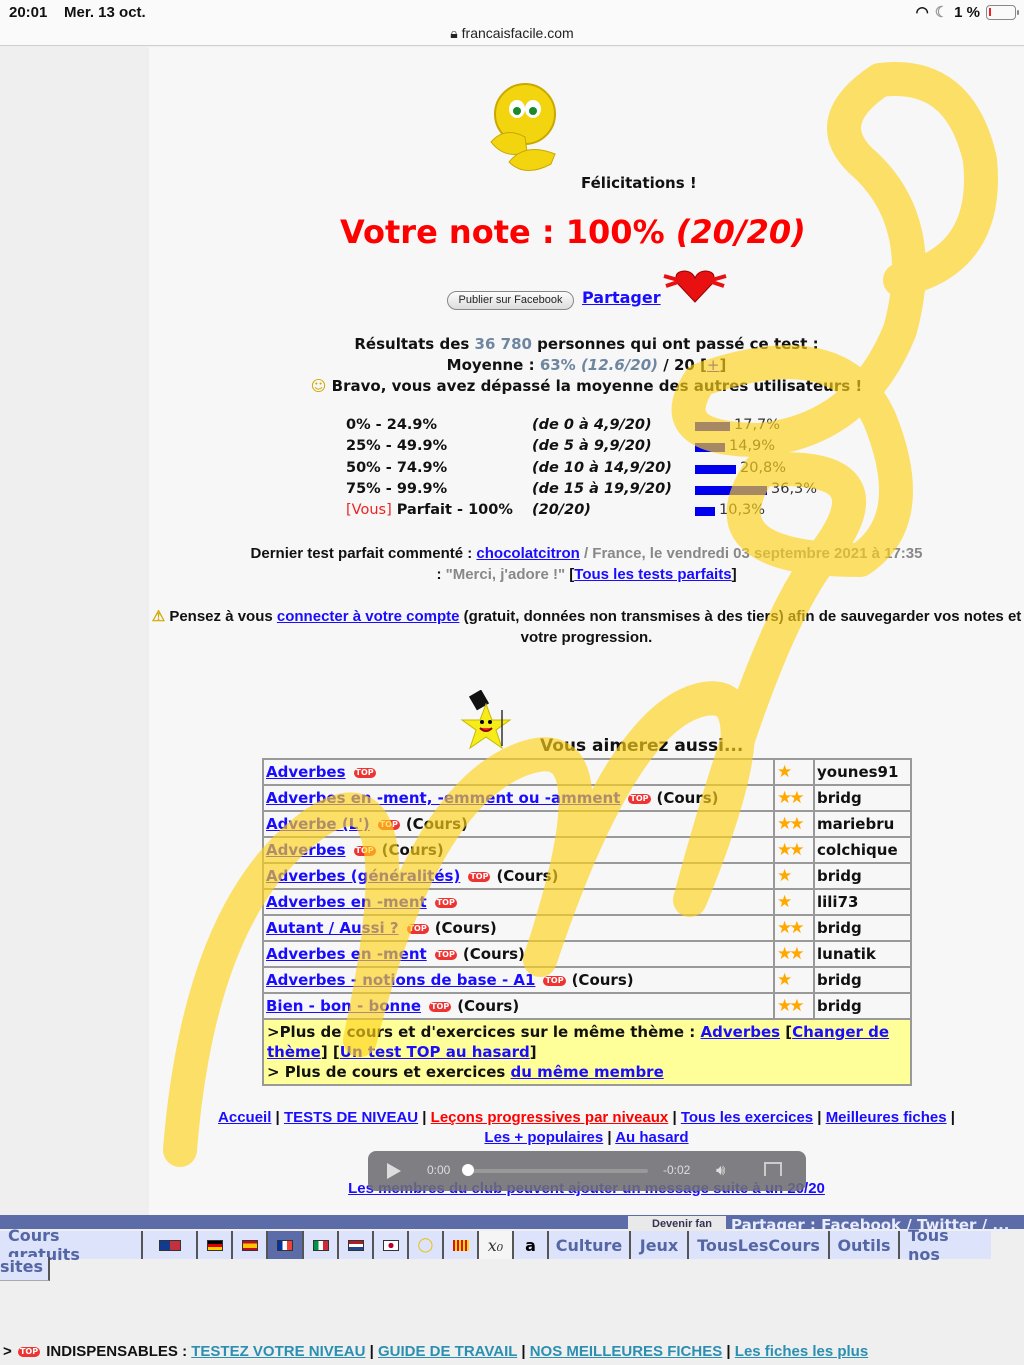 This screenshot has width=1024, height=1365. Describe the element at coordinates (550, 1117) in the screenshot. I see `progressive-lessons-link: Leçons progressives par niveaux` at that location.